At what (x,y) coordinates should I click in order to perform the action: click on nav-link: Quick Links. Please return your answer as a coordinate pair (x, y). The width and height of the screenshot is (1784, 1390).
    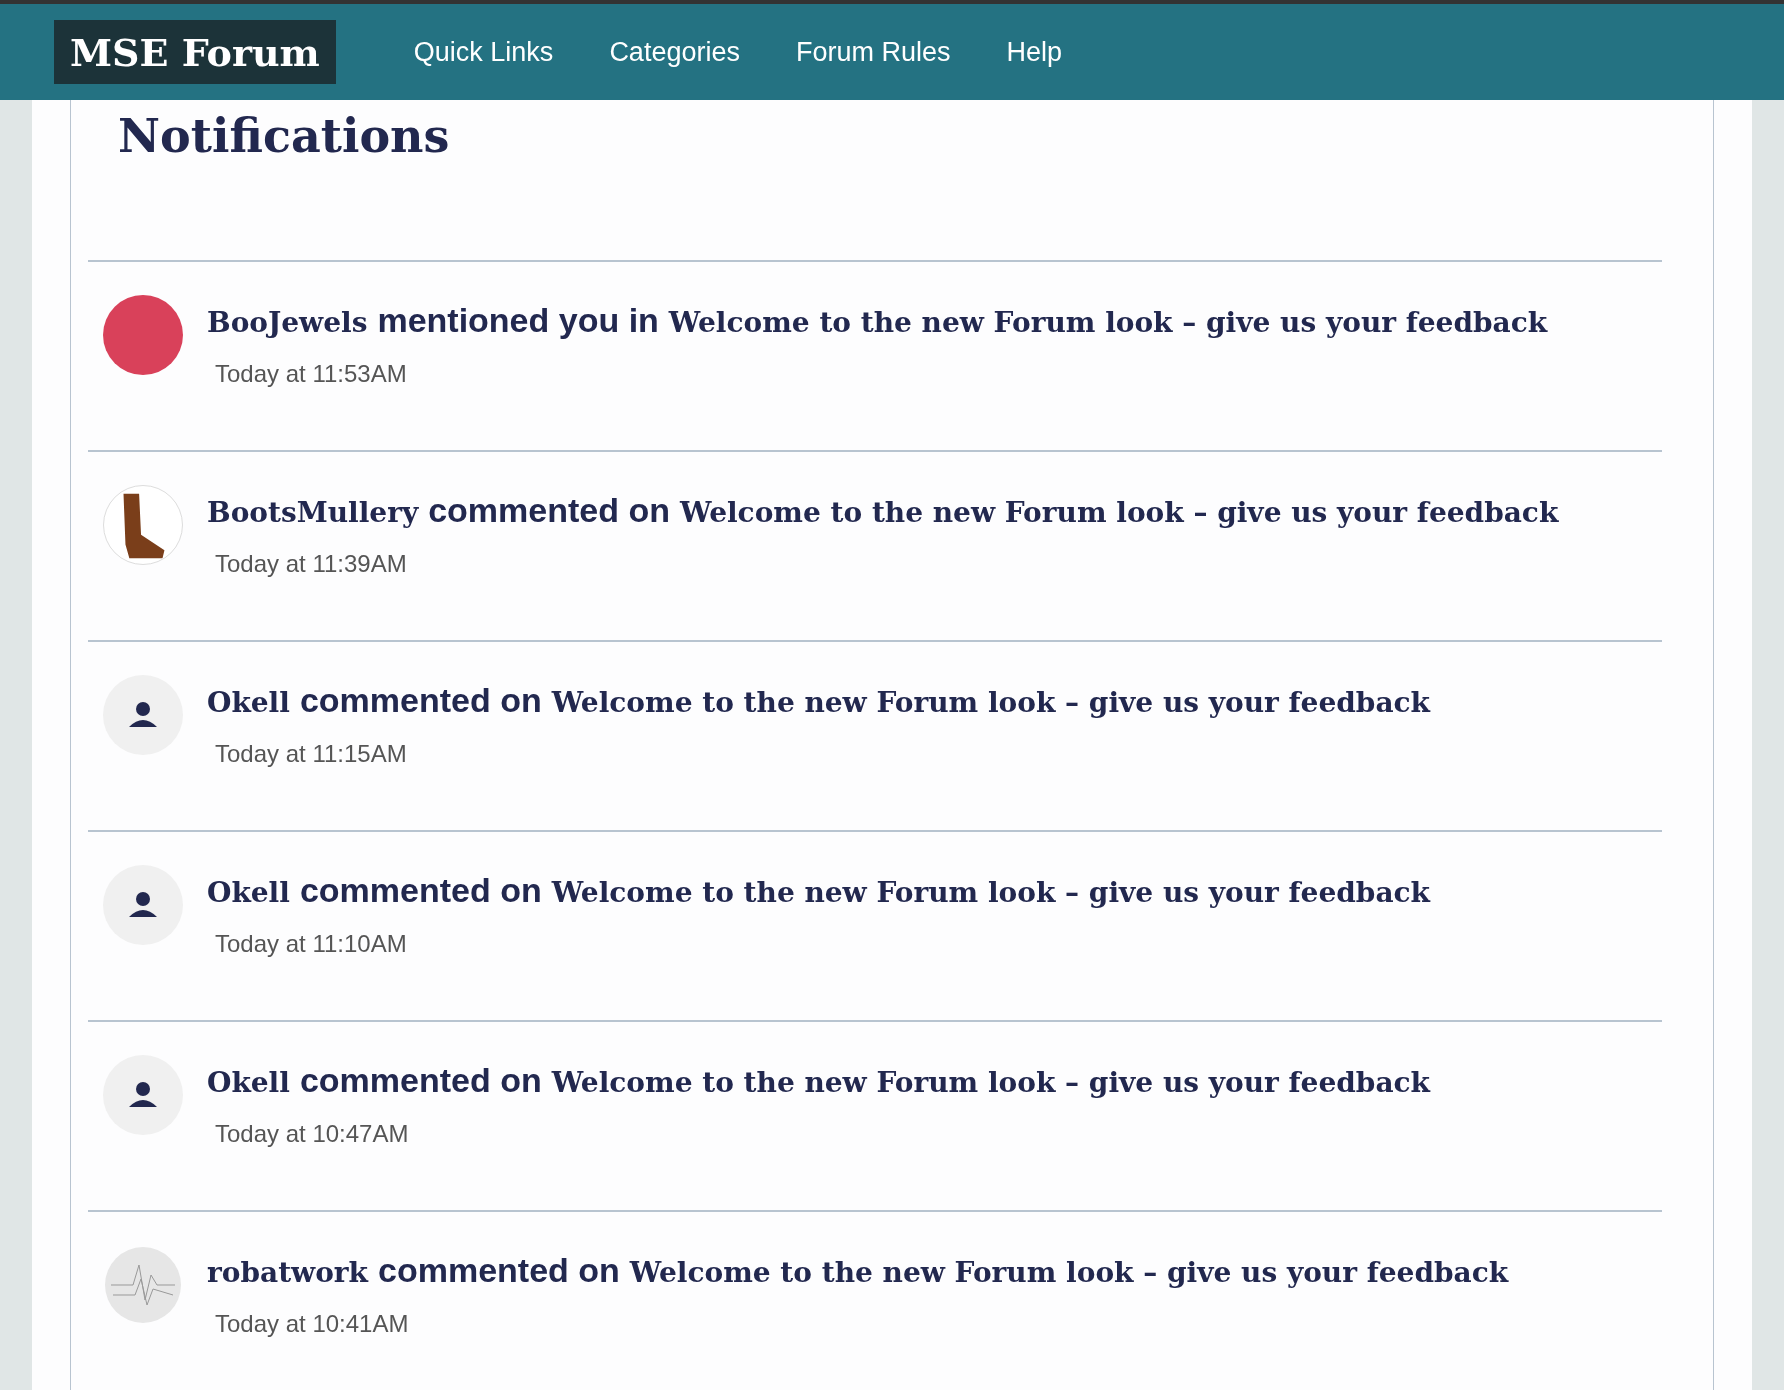
    Looking at the image, I should click on (483, 52).